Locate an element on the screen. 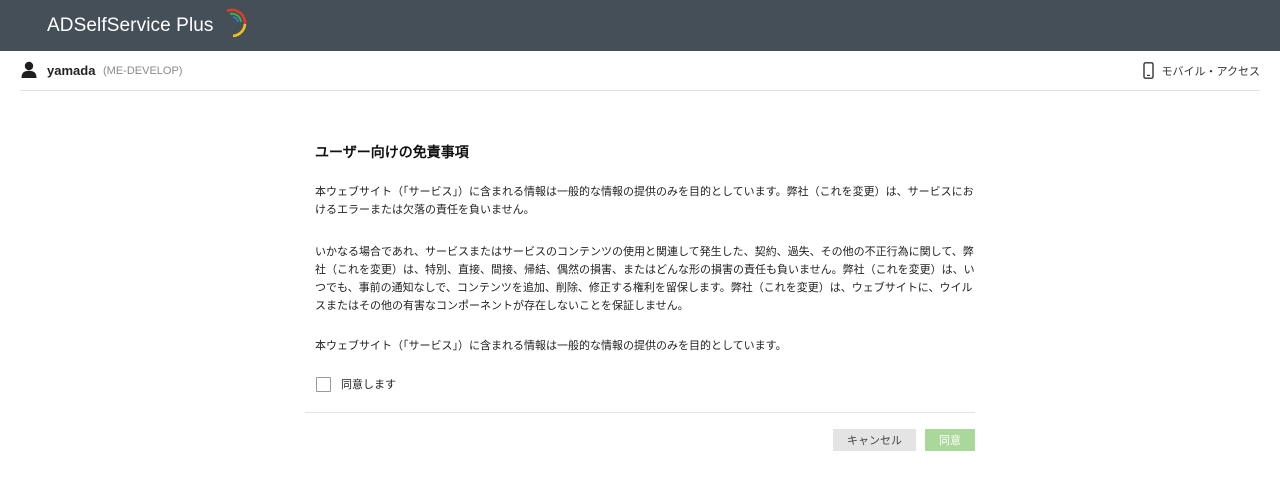 The image size is (1280, 494). mobile-access-link: モバイル・アクセス is located at coordinates (1201, 70).